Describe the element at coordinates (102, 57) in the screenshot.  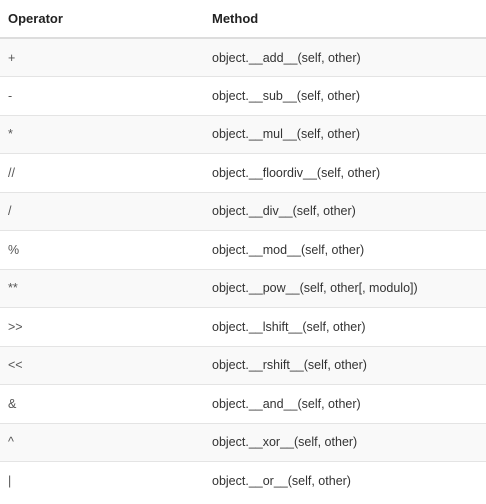
I see `operator-cell: +` at that location.